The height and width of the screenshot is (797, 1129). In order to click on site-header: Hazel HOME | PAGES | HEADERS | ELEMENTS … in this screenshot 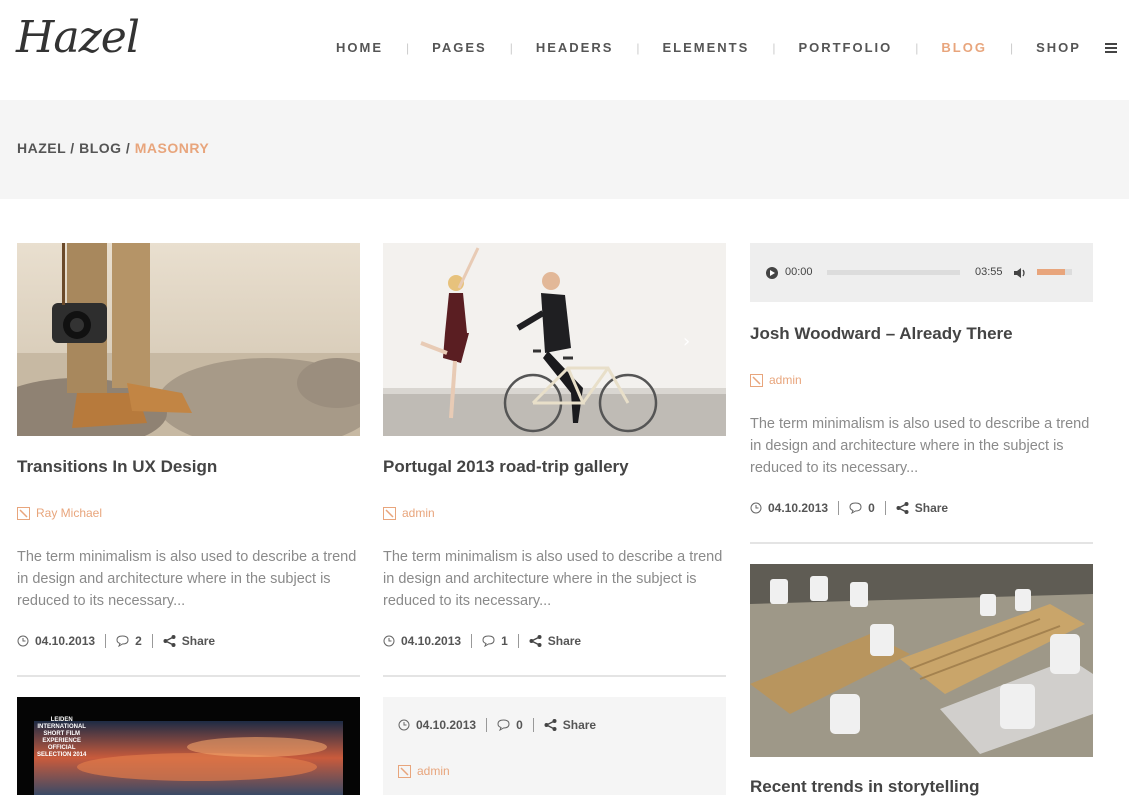, I will do `click(564, 50)`.